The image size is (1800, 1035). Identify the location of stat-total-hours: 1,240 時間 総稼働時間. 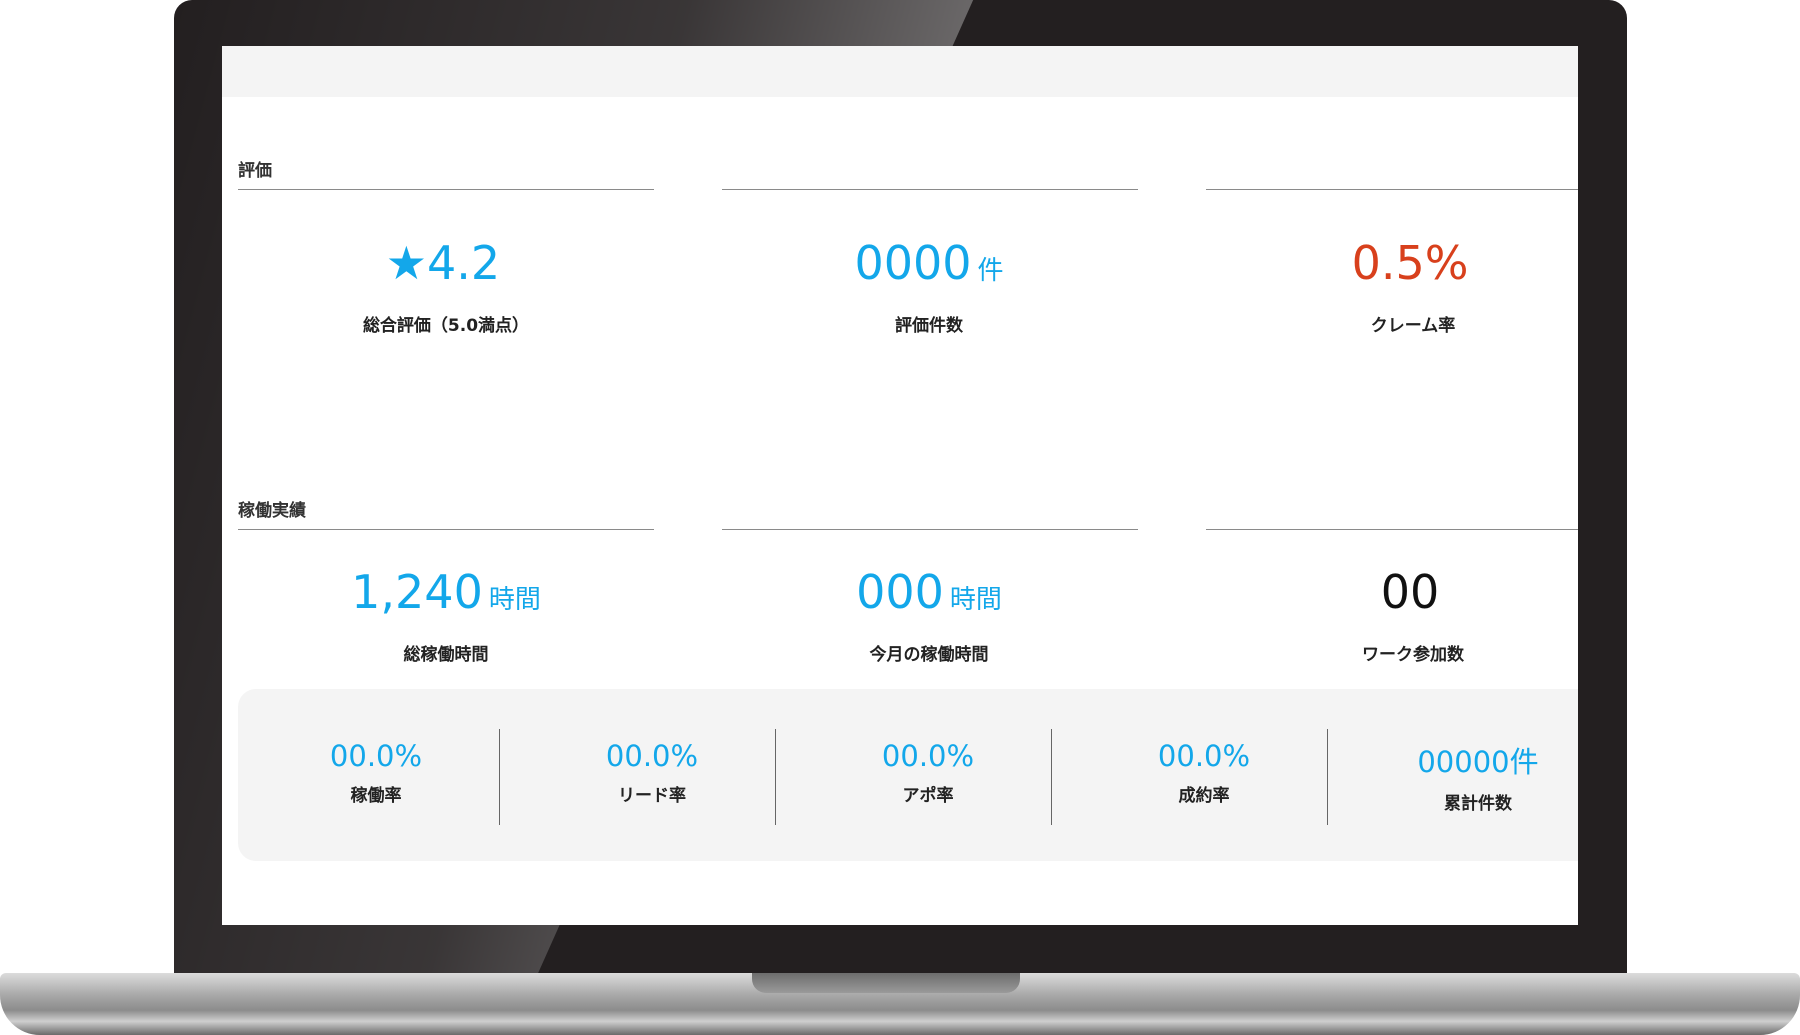
(446, 614).